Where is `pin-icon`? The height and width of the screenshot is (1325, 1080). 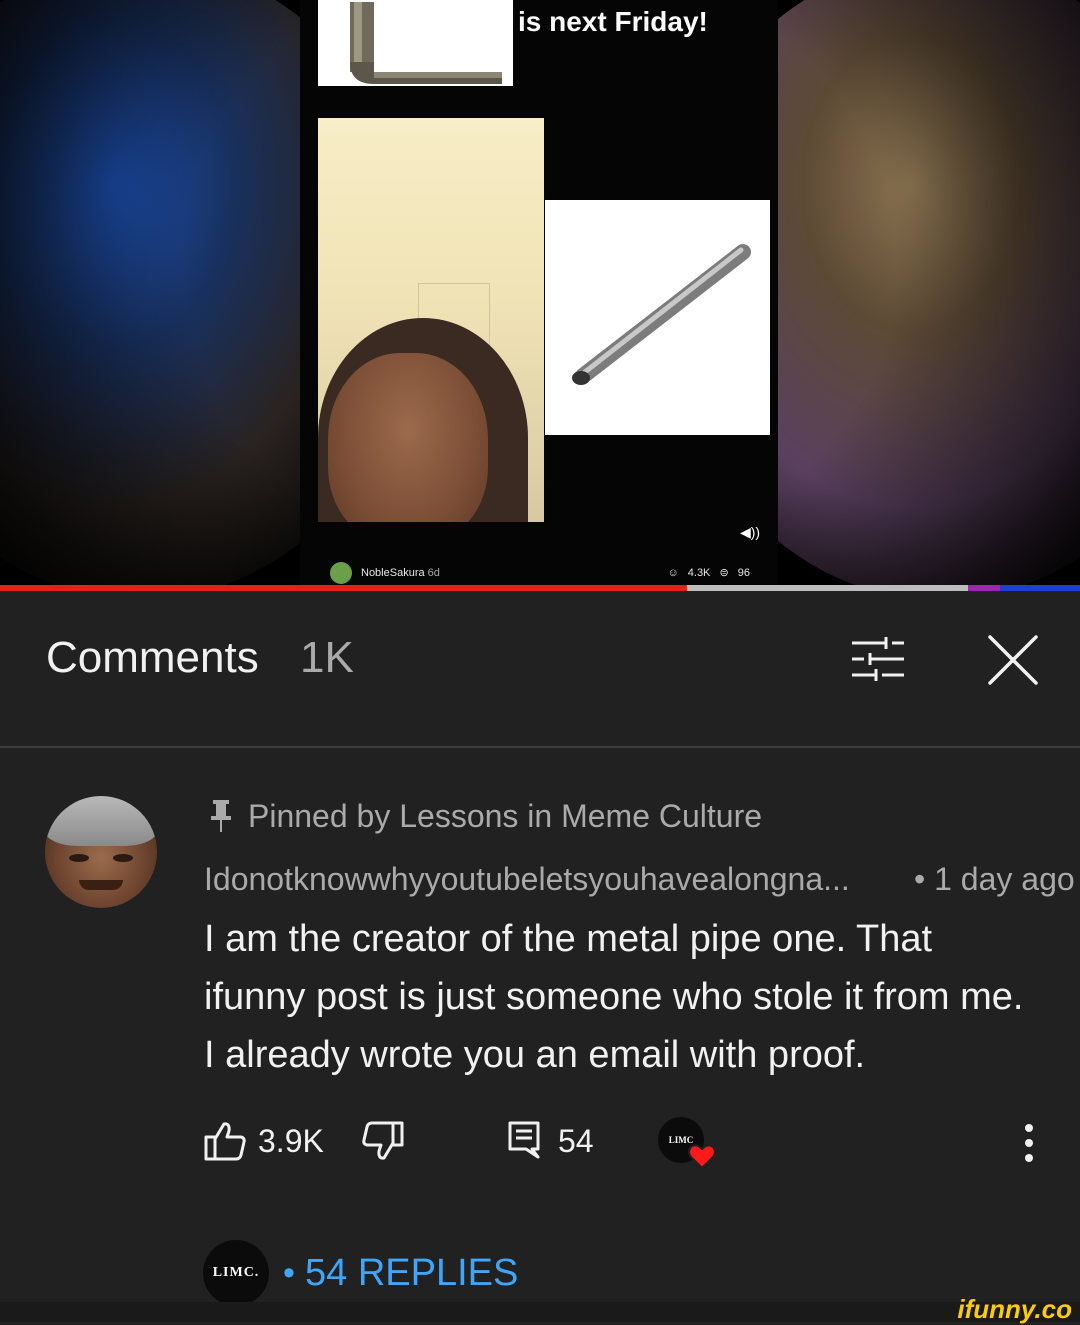
pin-icon is located at coordinates (221, 818).